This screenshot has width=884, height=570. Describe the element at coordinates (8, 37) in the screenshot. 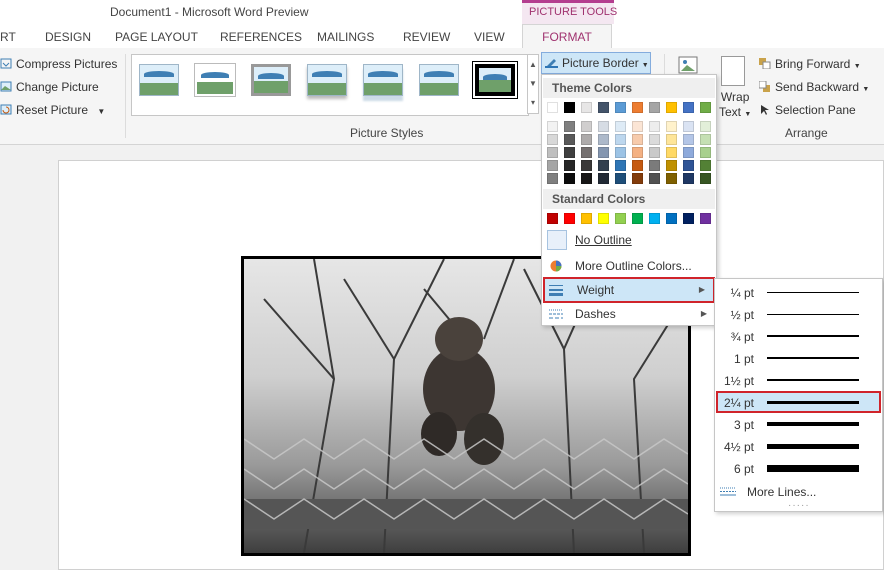

I see `tab-insert-partial: RT` at that location.